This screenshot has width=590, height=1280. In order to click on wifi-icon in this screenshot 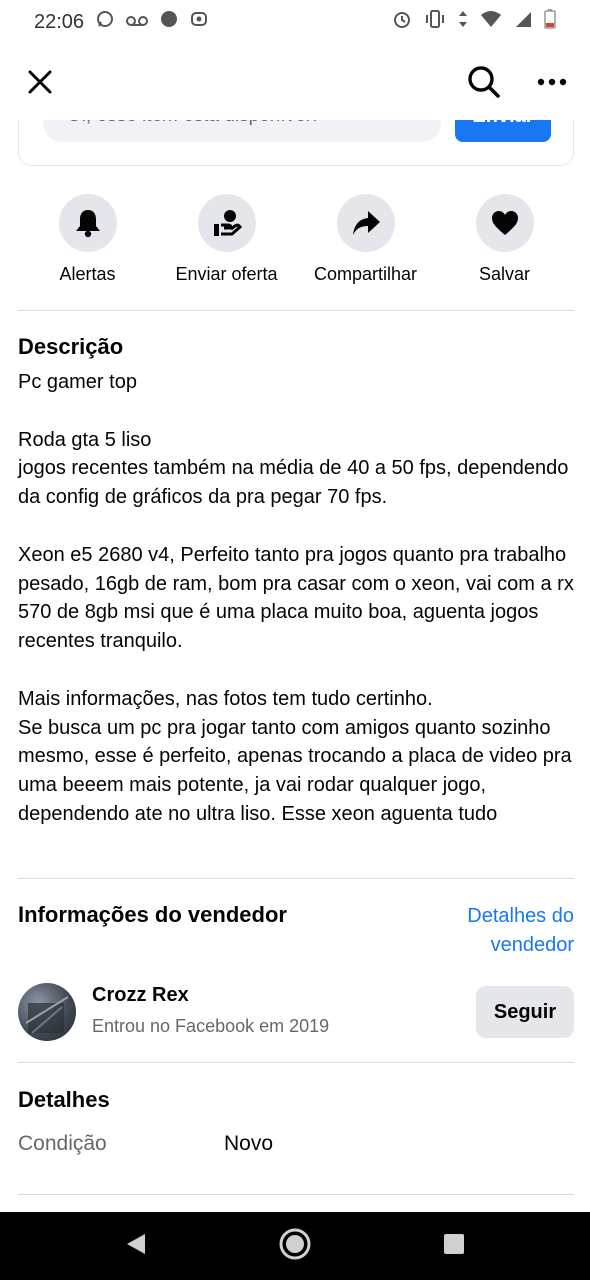, I will do `click(491, 22)`.